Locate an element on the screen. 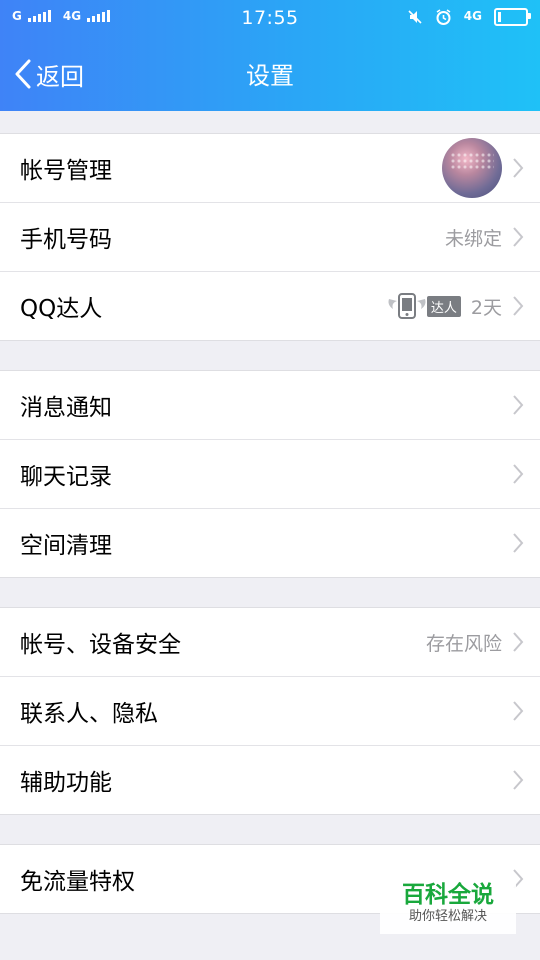  row-chat-history: 聊天记录 is located at coordinates (270, 474).